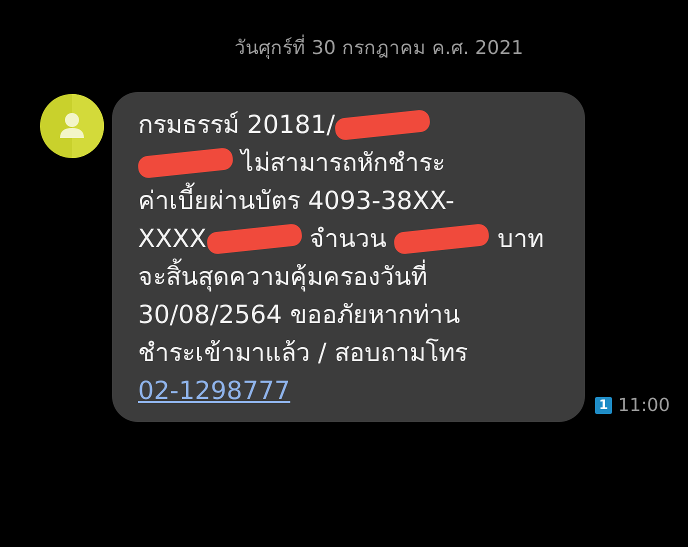 This screenshot has width=688, height=547. Describe the element at coordinates (344, 47) in the screenshot. I see `date-header: วันศุกร์ที่ 30 กรกฎาคม ค.ศ. 2021` at that location.